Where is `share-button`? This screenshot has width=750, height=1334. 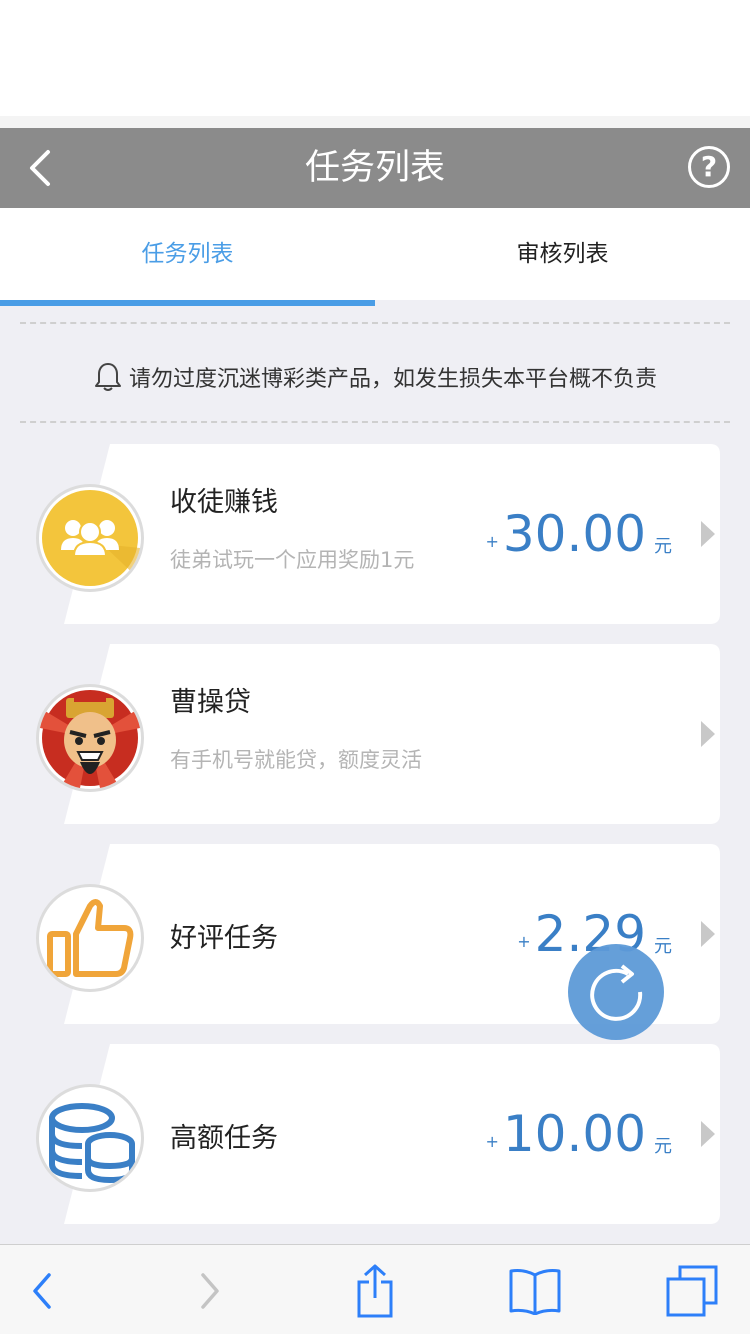
share-button is located at coordinates (375, 1291).